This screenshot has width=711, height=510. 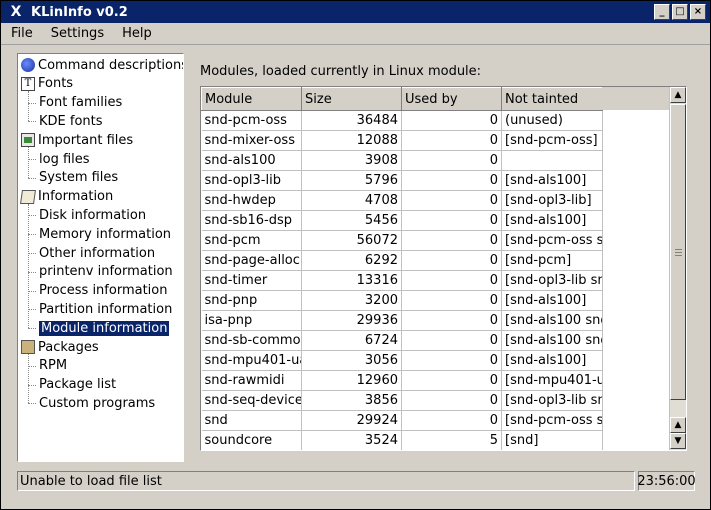 I want to click on table-row: soundcore 3524 5 [snd], so click(x=402, y=440).